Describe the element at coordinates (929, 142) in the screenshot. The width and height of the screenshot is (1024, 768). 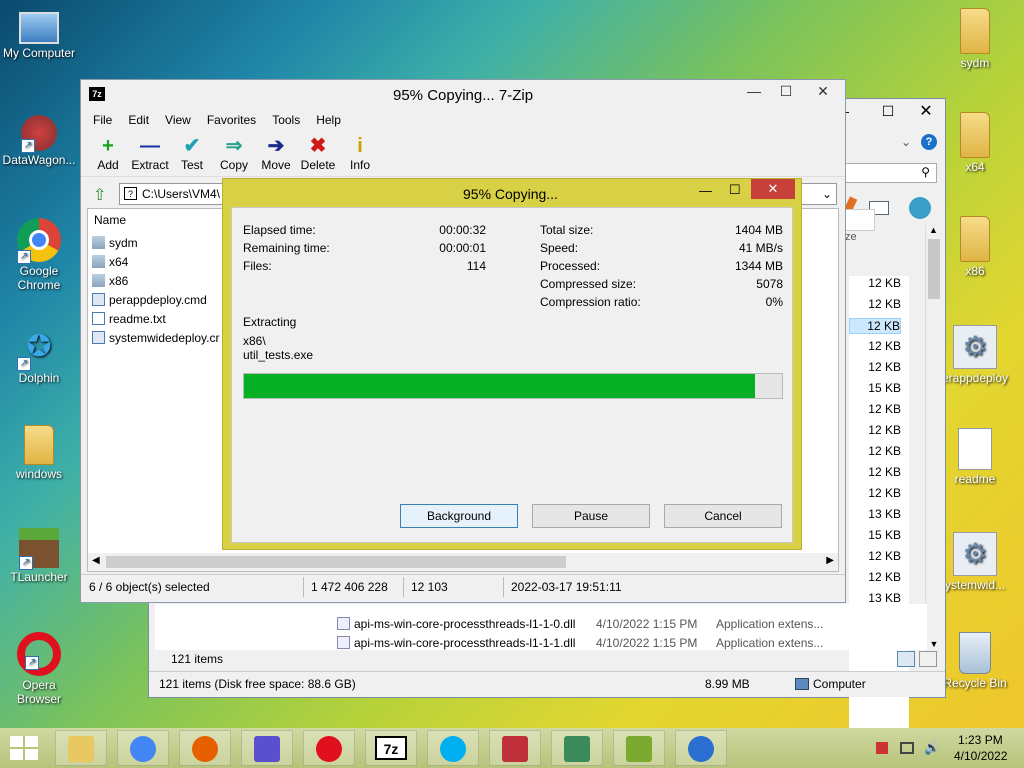
I see `help-icon: ?` at that location.